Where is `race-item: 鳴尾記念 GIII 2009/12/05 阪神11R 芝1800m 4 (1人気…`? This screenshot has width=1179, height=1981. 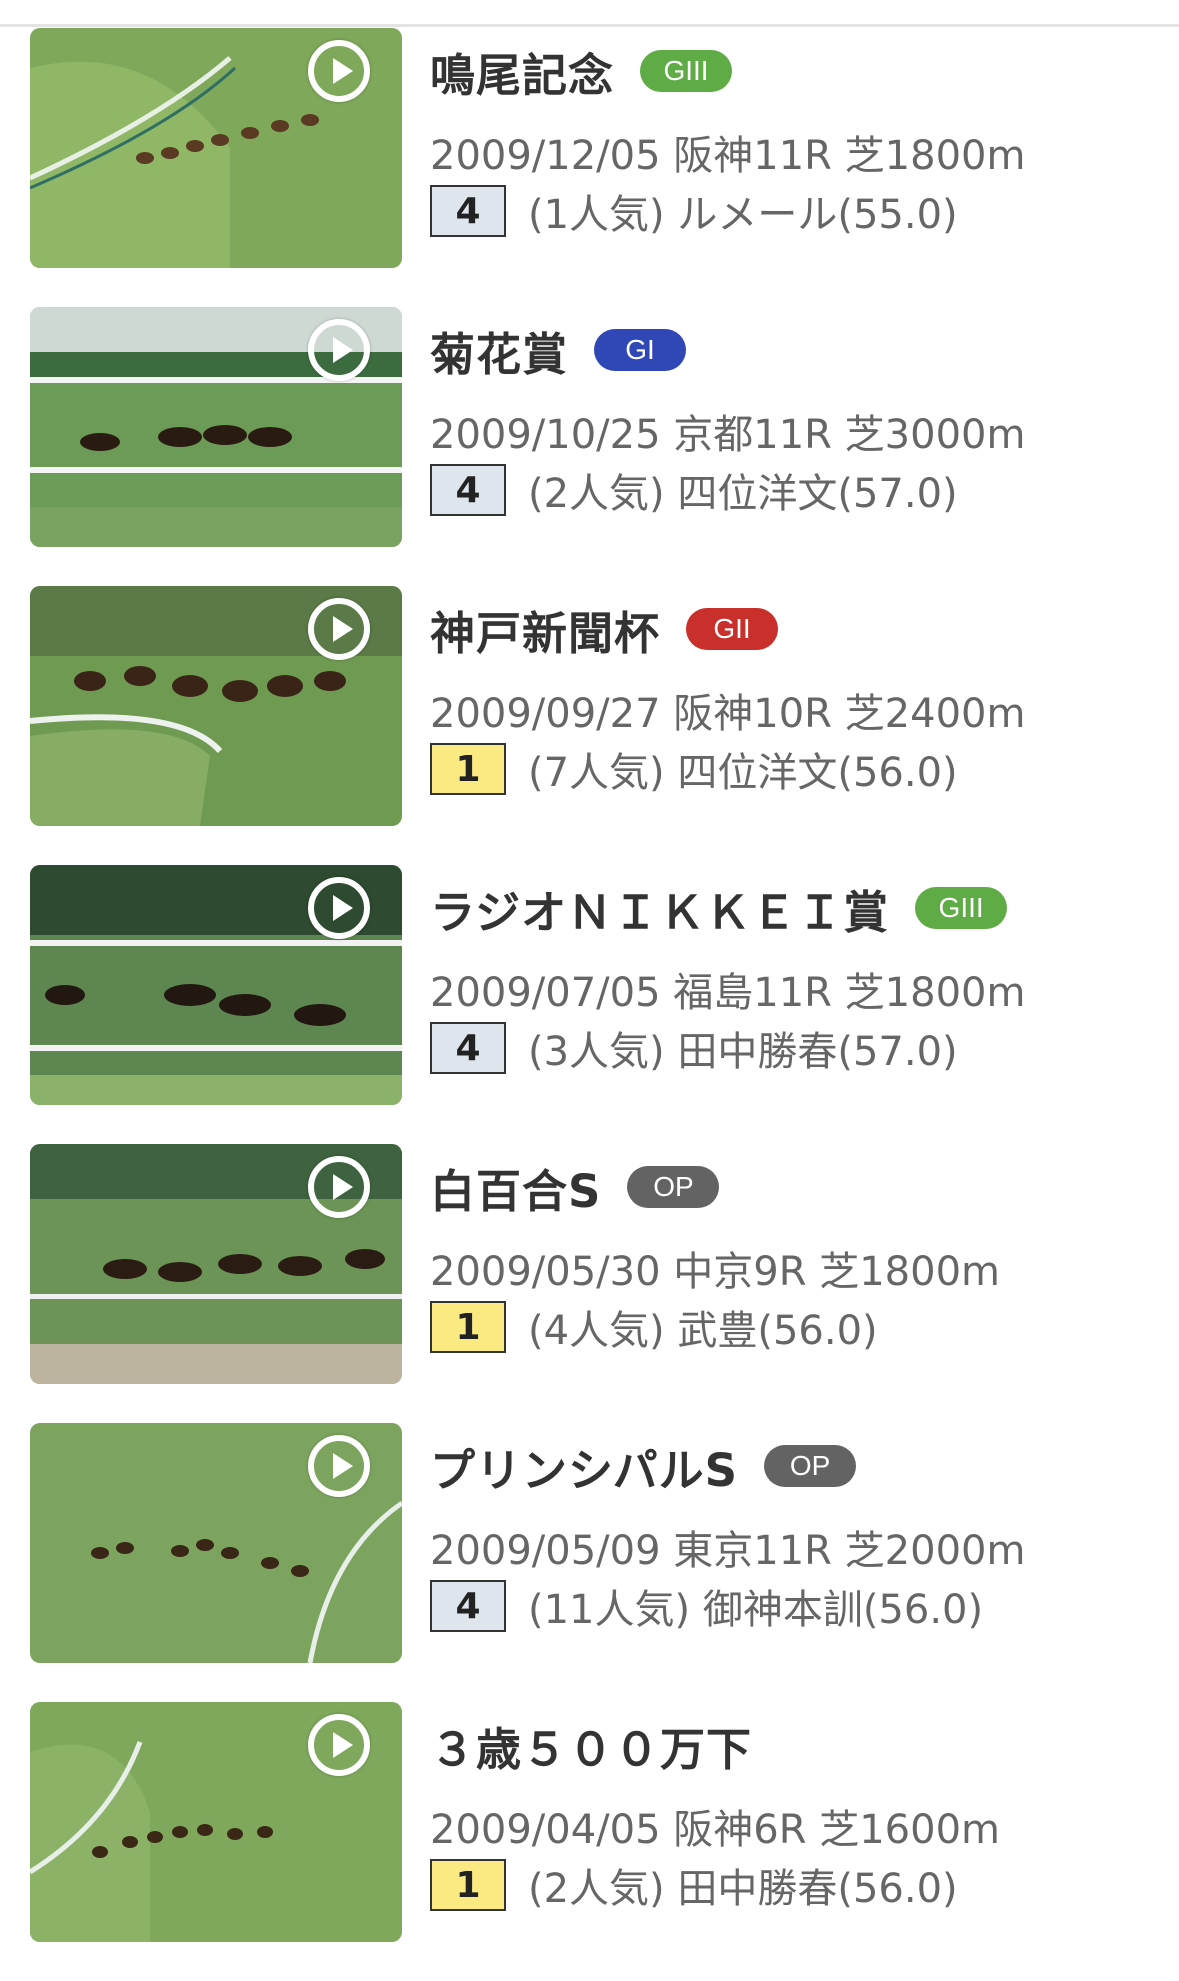
race-item: 鳴尾記念 GIII 2009/12/05 阪神11R 芝1800m 4 (1人気… is located at coordinates (589, 167).